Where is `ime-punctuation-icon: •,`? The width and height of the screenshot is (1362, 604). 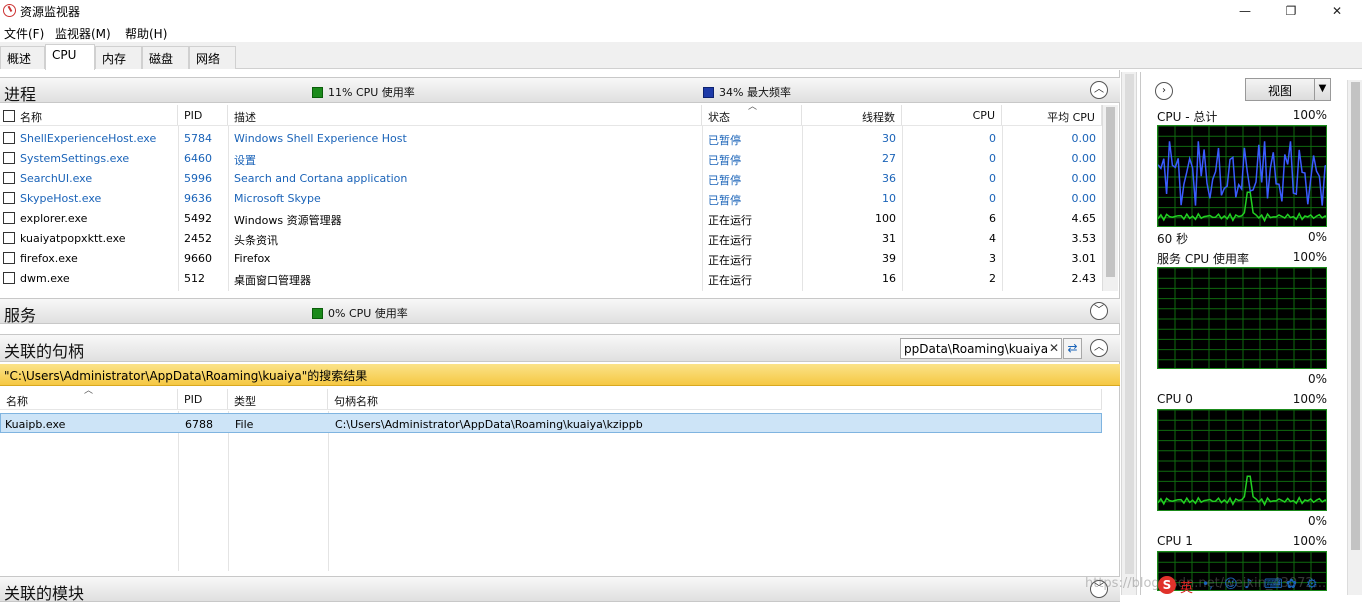
ime-punctuation-icon: •, is located at coordinates (1207, 584).